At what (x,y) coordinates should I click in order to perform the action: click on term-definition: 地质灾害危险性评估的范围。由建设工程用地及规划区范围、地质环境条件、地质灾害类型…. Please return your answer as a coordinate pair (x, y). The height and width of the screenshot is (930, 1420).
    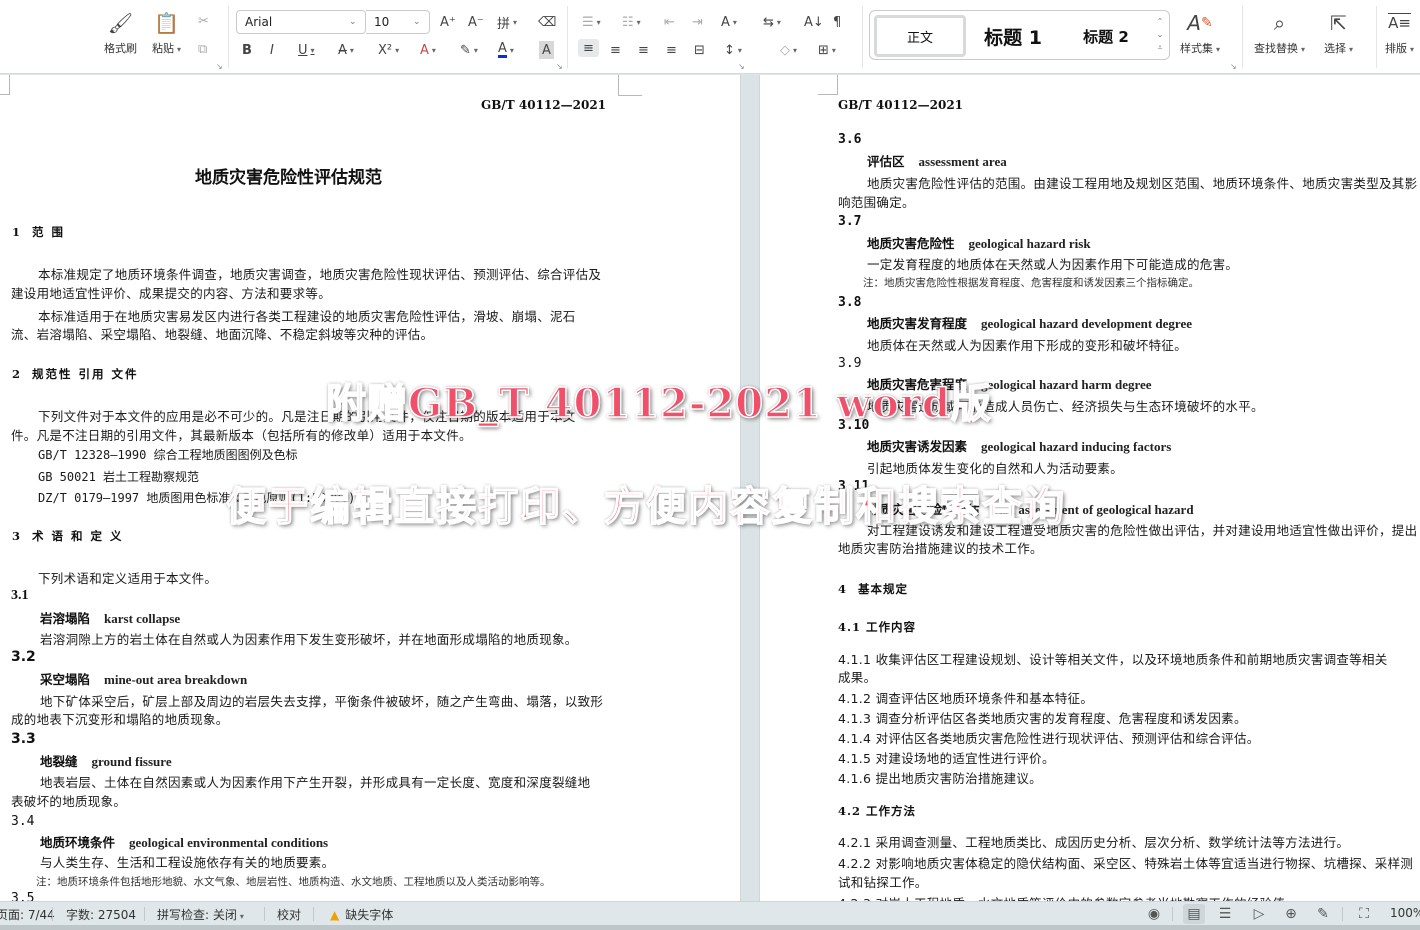
    Looking at the image, I should click on (1142, 183).